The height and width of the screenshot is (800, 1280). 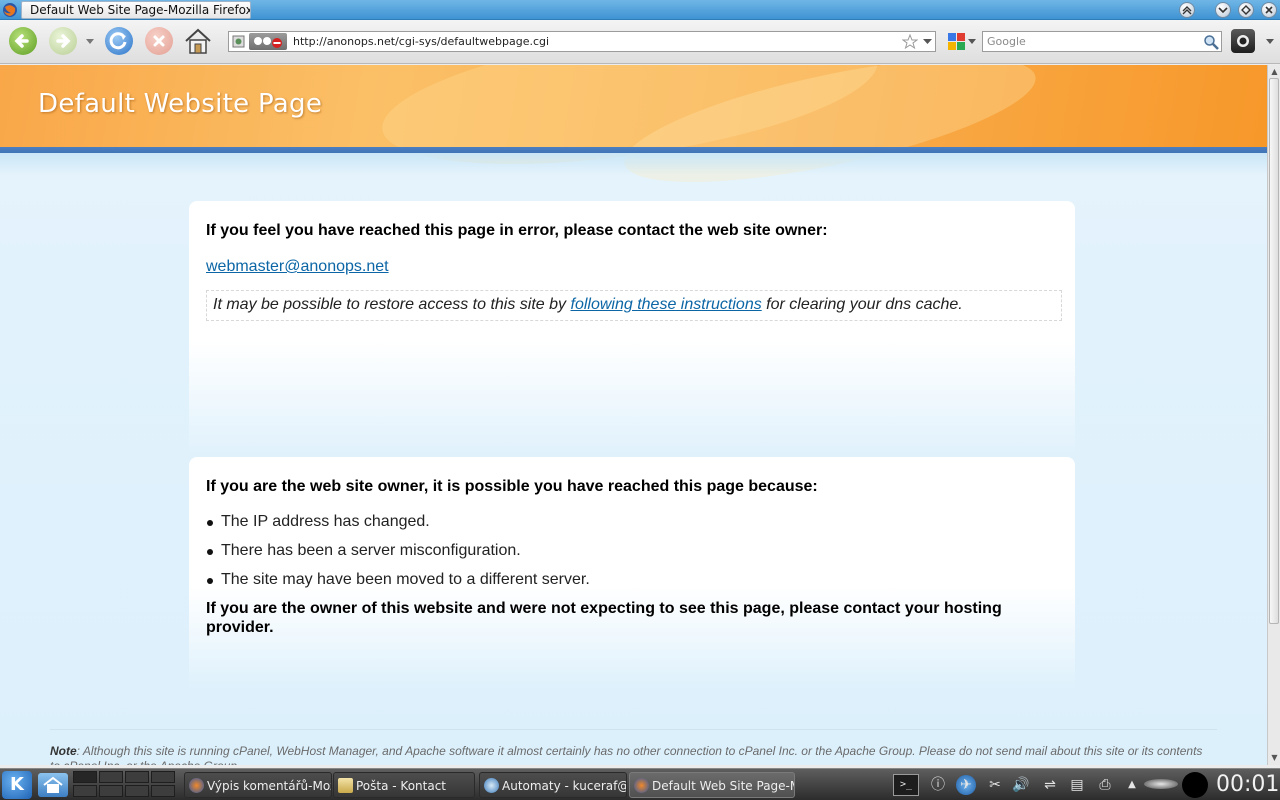 What do you see at coordinates (1102, 41) in the screenshot?
I see `search-input: Google` at bounding box center [1102, 41].